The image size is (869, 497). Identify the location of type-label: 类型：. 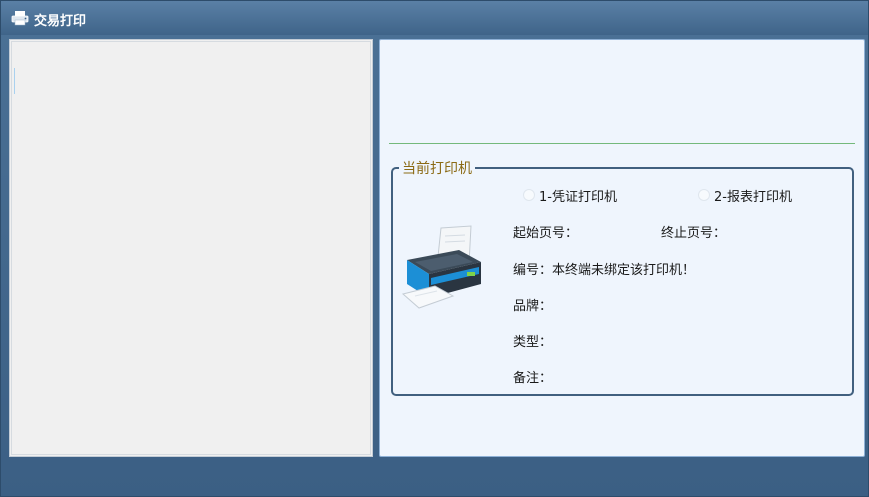
(533, 342).